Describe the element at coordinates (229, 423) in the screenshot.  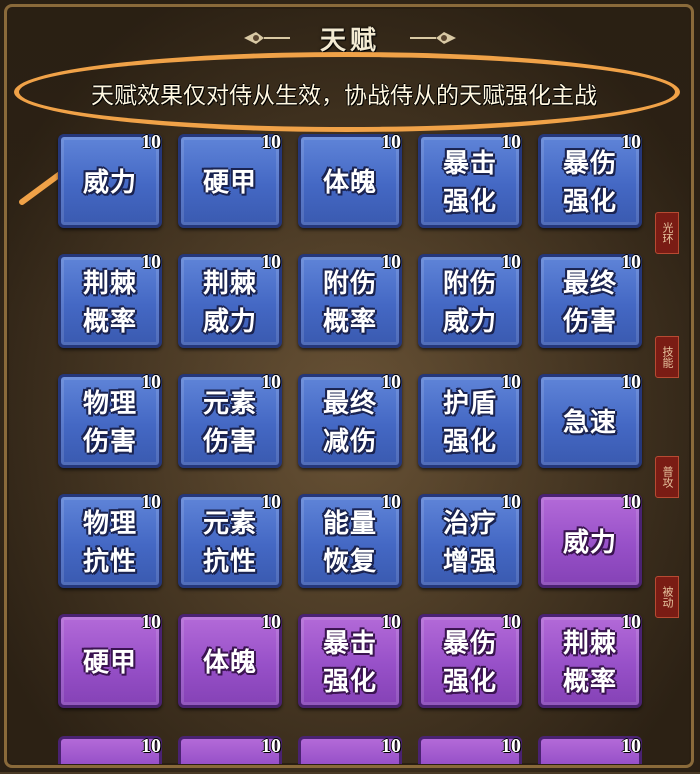
I see `talent-name: 元素 伤害` at that location.